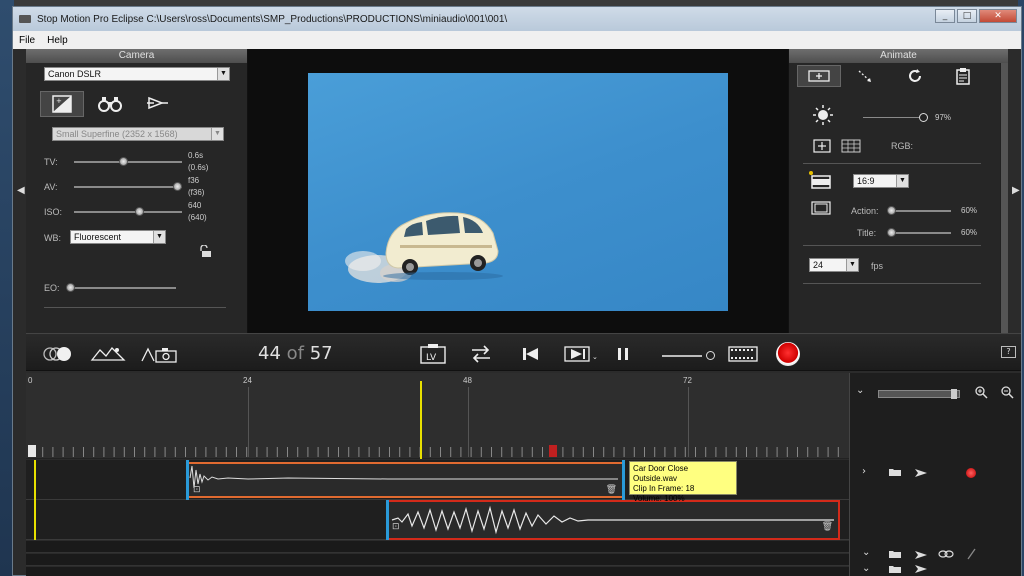 The width and height of the screenshot is (1024, 576). I want to click on step-back-icon, so click(531, 354).